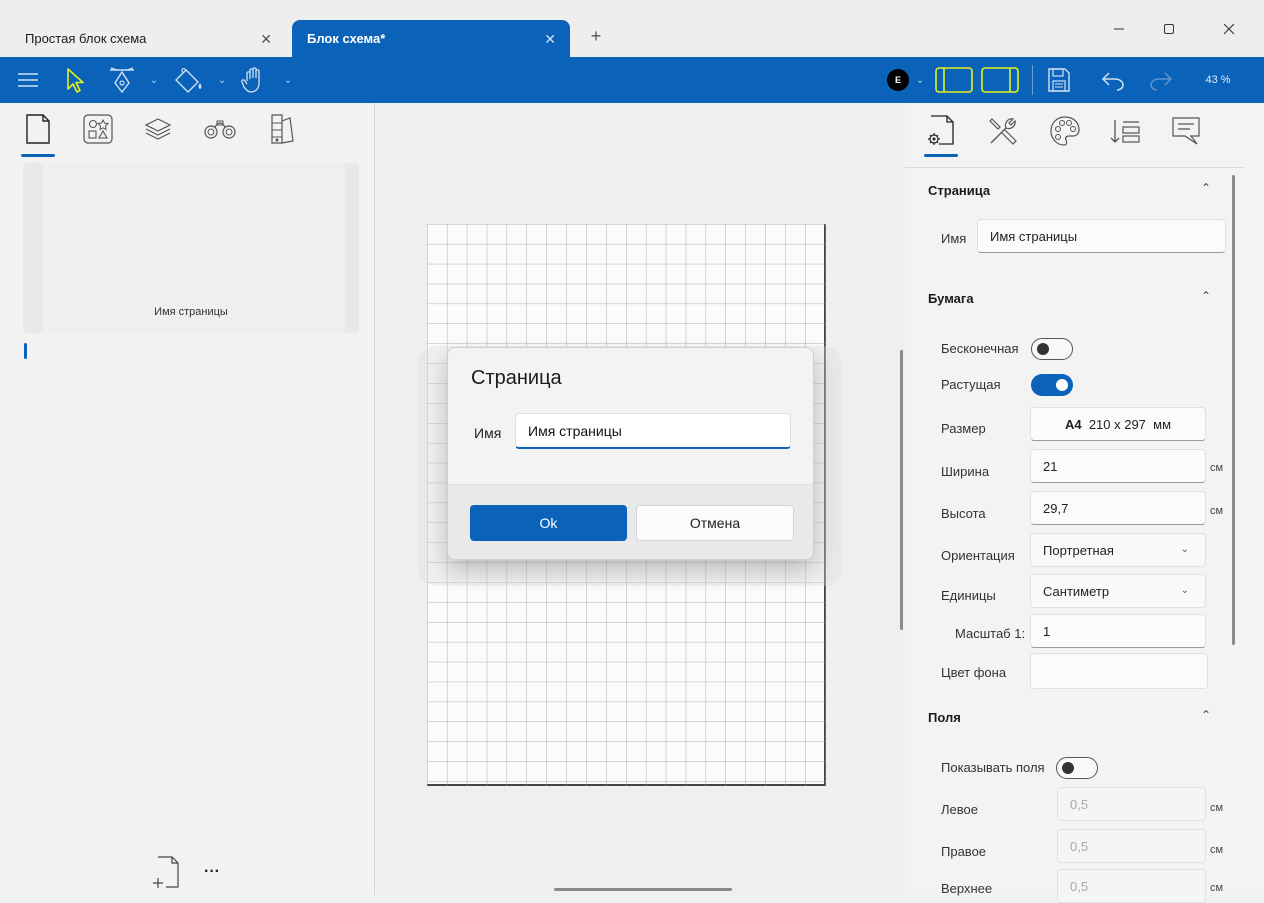  What do you see at coordinates (548, 523) in the screenshot?
I see `ok-button: Ok` at bounding box center [548, 523].